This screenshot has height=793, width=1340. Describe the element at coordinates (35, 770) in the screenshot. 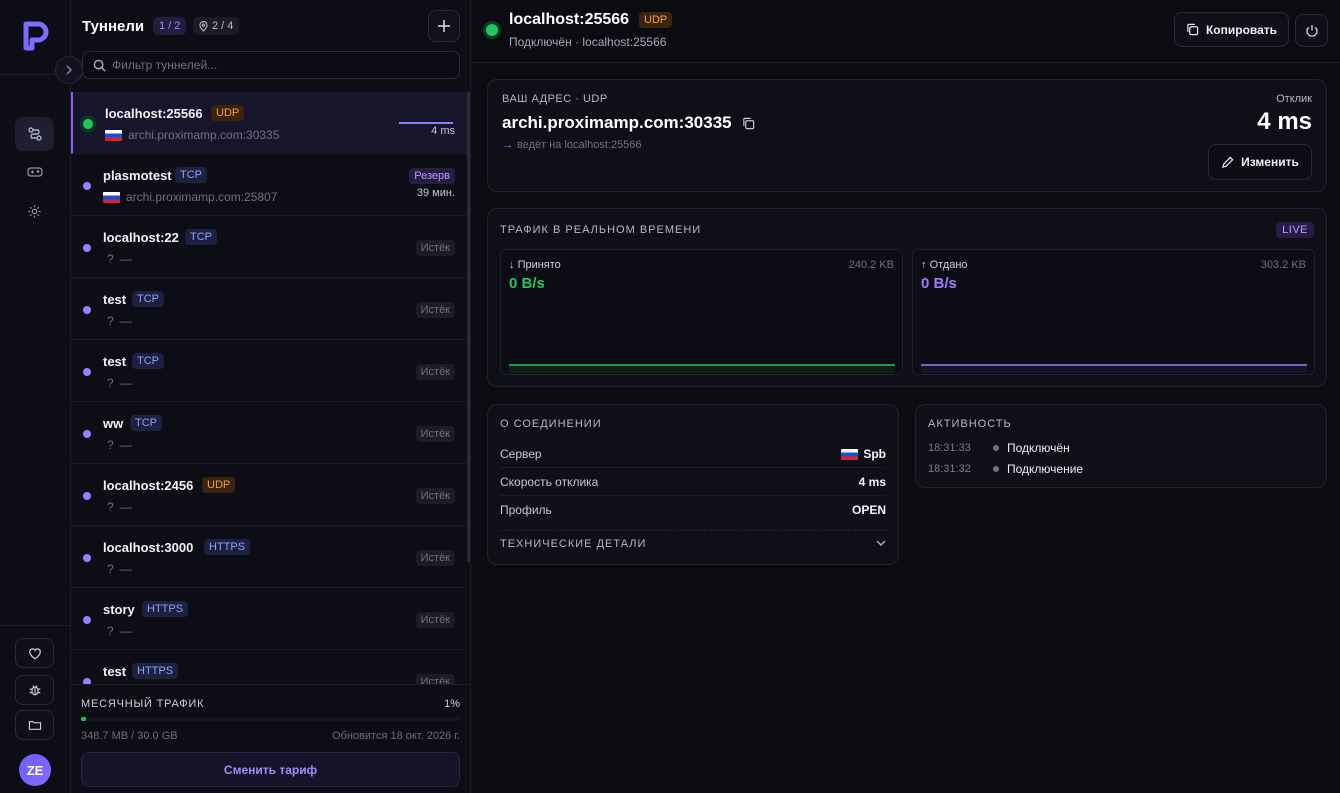

I see `user-avatar: ZE` at that location.